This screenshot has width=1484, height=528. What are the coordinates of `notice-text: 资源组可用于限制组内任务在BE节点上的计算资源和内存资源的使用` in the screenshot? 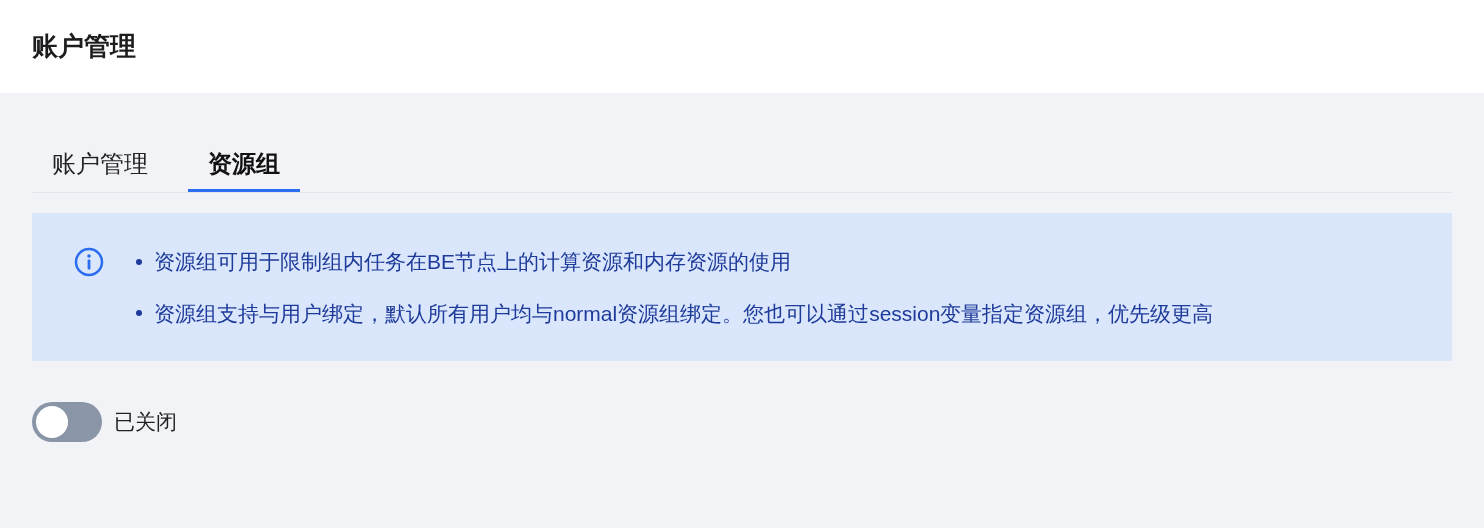 It's located at (472, 262).